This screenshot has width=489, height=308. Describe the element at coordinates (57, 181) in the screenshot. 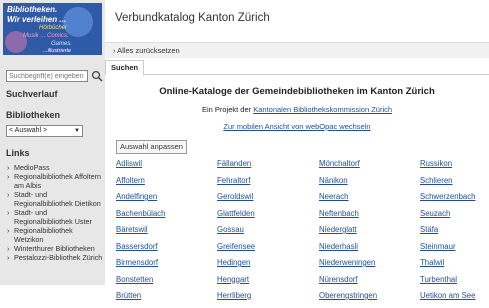

I see `sidebar-link-label: Regionalbibliothek Affoltern am Albis` at that location.